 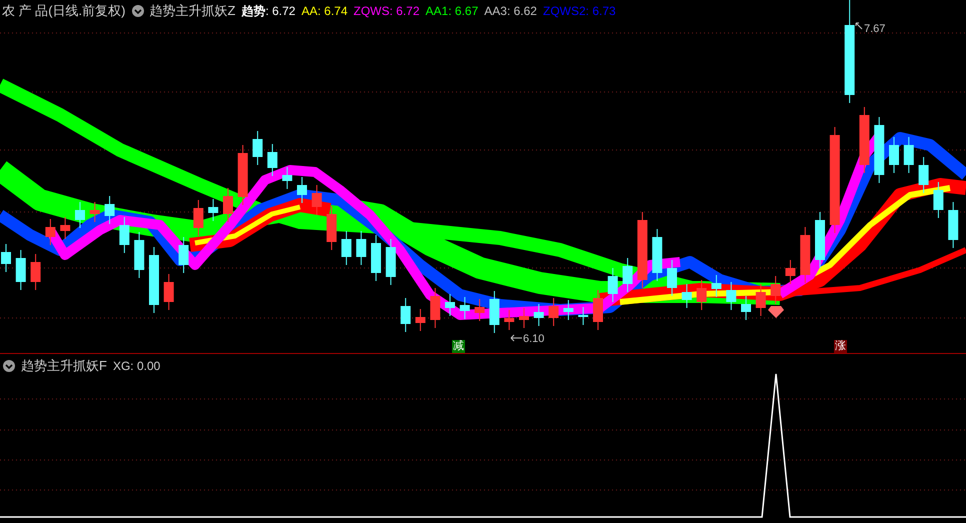 What do you see at coordinates (875, 29) in the screenshot?
I see `high-price-label: 7.67` at bounding box center [875, 29].